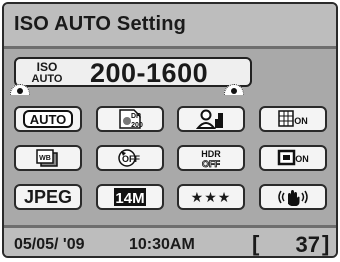 The height and width of the screenshot is (262, 340). Describe the element at coordinates (100, 24) in the screenshot. I see `page-title: ISO AUTO Setting` at that location.